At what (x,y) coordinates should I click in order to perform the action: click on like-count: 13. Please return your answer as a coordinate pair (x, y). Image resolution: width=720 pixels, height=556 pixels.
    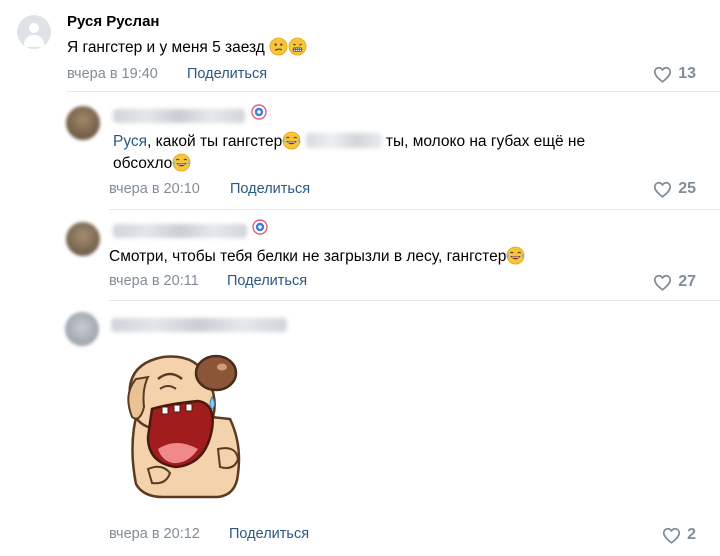
    Looking at the image, I should click on (687, 73).